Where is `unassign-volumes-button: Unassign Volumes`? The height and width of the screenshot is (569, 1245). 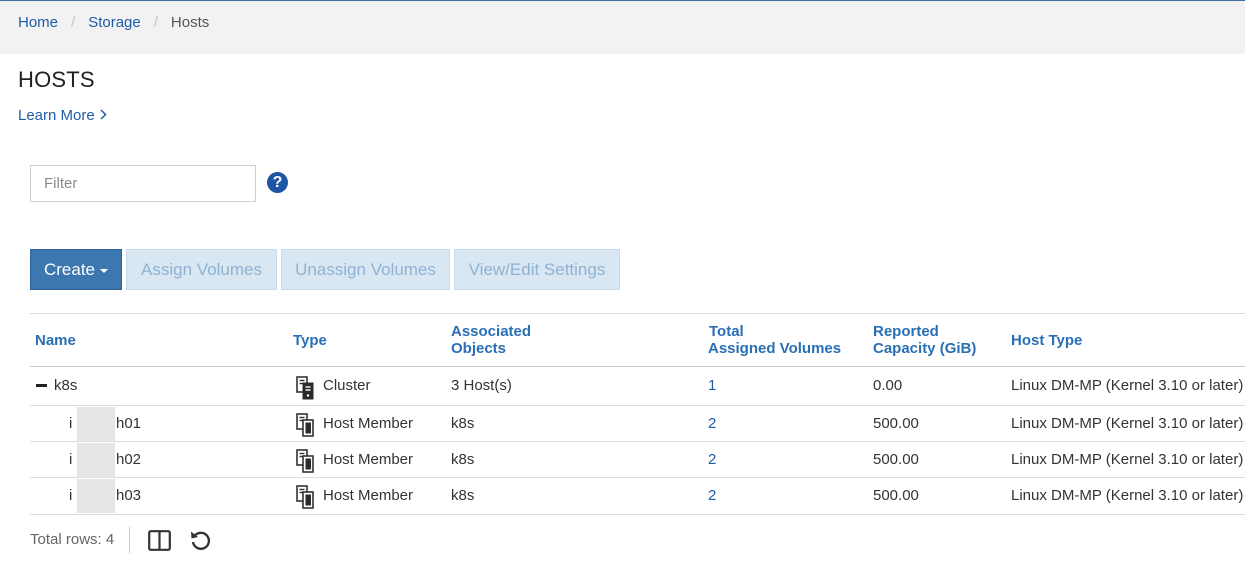
unassign-volumes-button: Unassign Volumes is located at coordinates (365, 269).